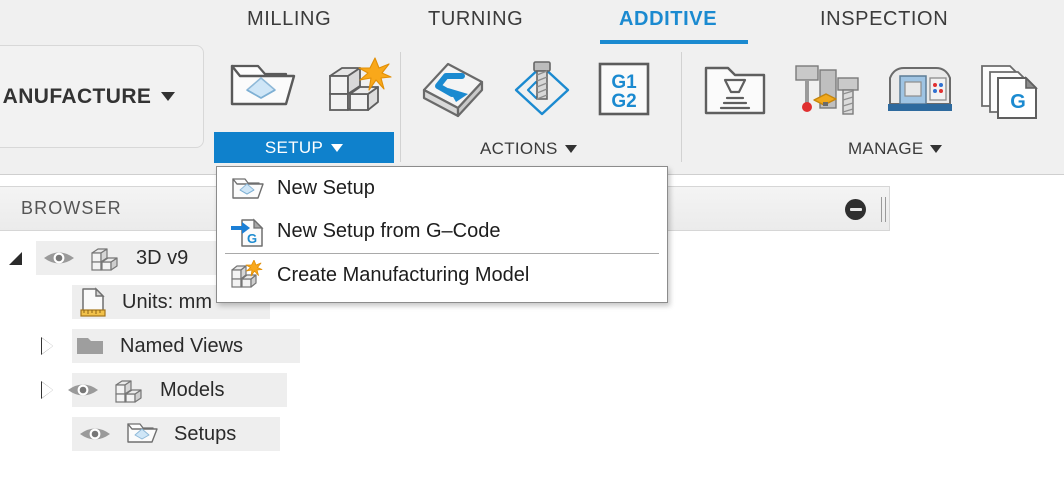 The height and width of the screenshot is (504, 1064). Describe the element at coordinates (93, 302) in the screenshot. I see `units-ruler-icon` at that location.